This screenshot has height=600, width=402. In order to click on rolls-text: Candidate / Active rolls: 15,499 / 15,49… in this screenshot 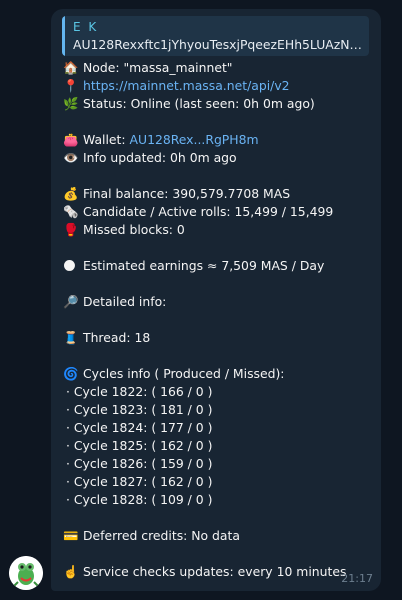, I will do `click(208, 211)`.